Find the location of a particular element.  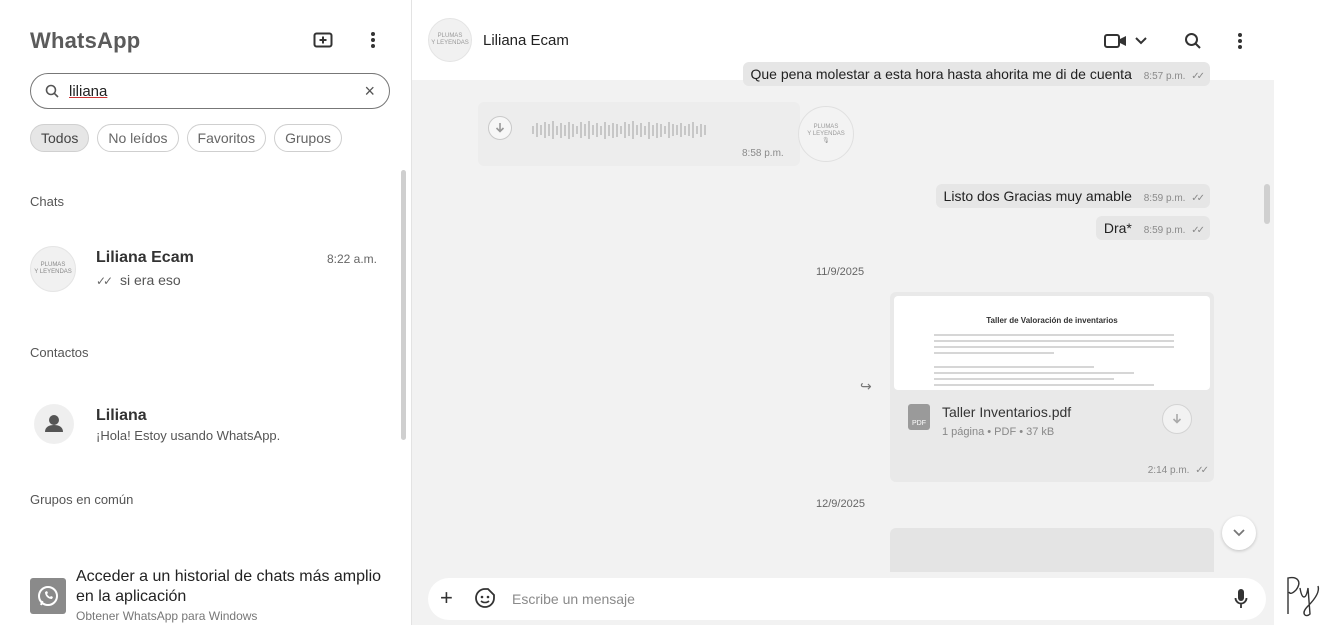

message-input is located at coordinates (852, 599).